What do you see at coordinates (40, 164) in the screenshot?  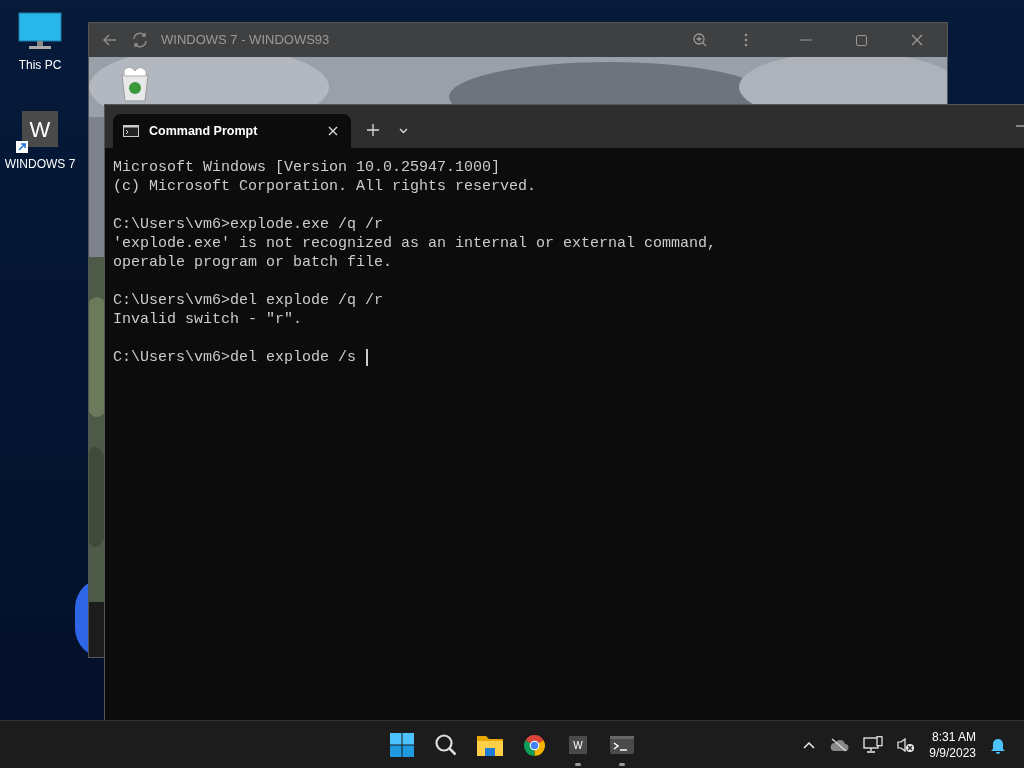 I see `icon-label: WINDOWS 7` at bounding box center [40, 164].